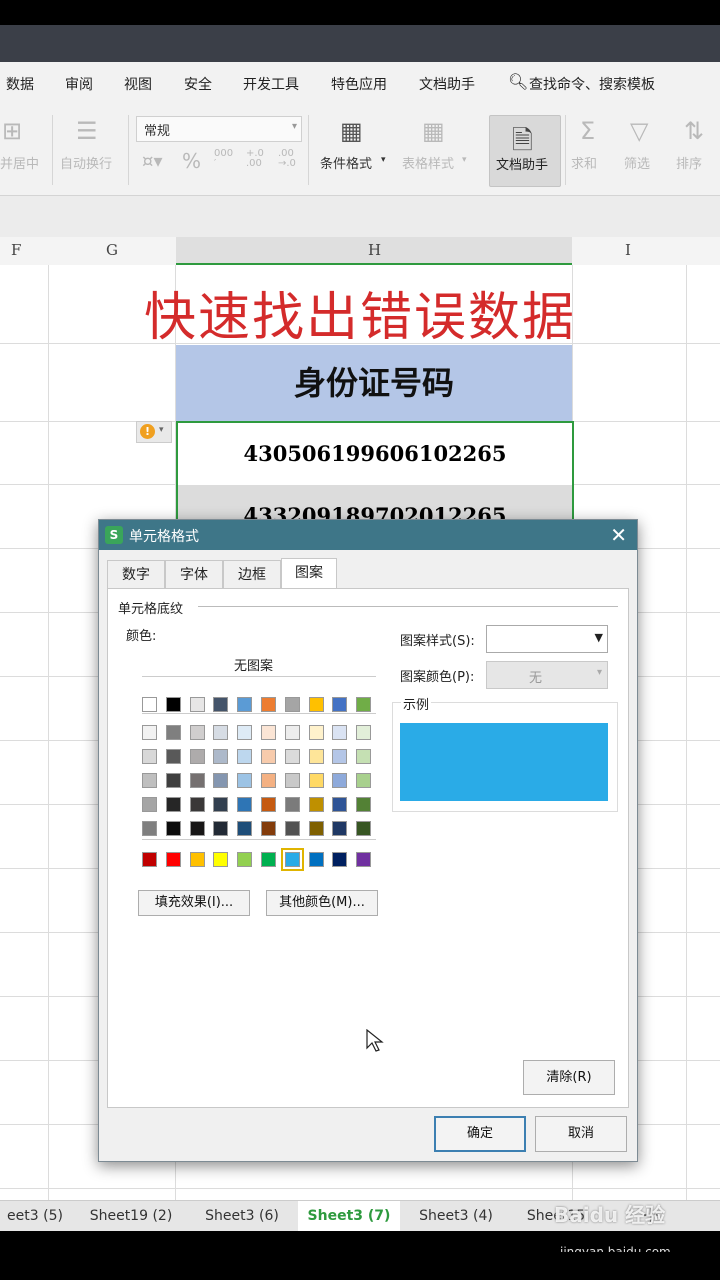  I want to click on command-search: 查找命令、搜索模板, so click(592, 84).